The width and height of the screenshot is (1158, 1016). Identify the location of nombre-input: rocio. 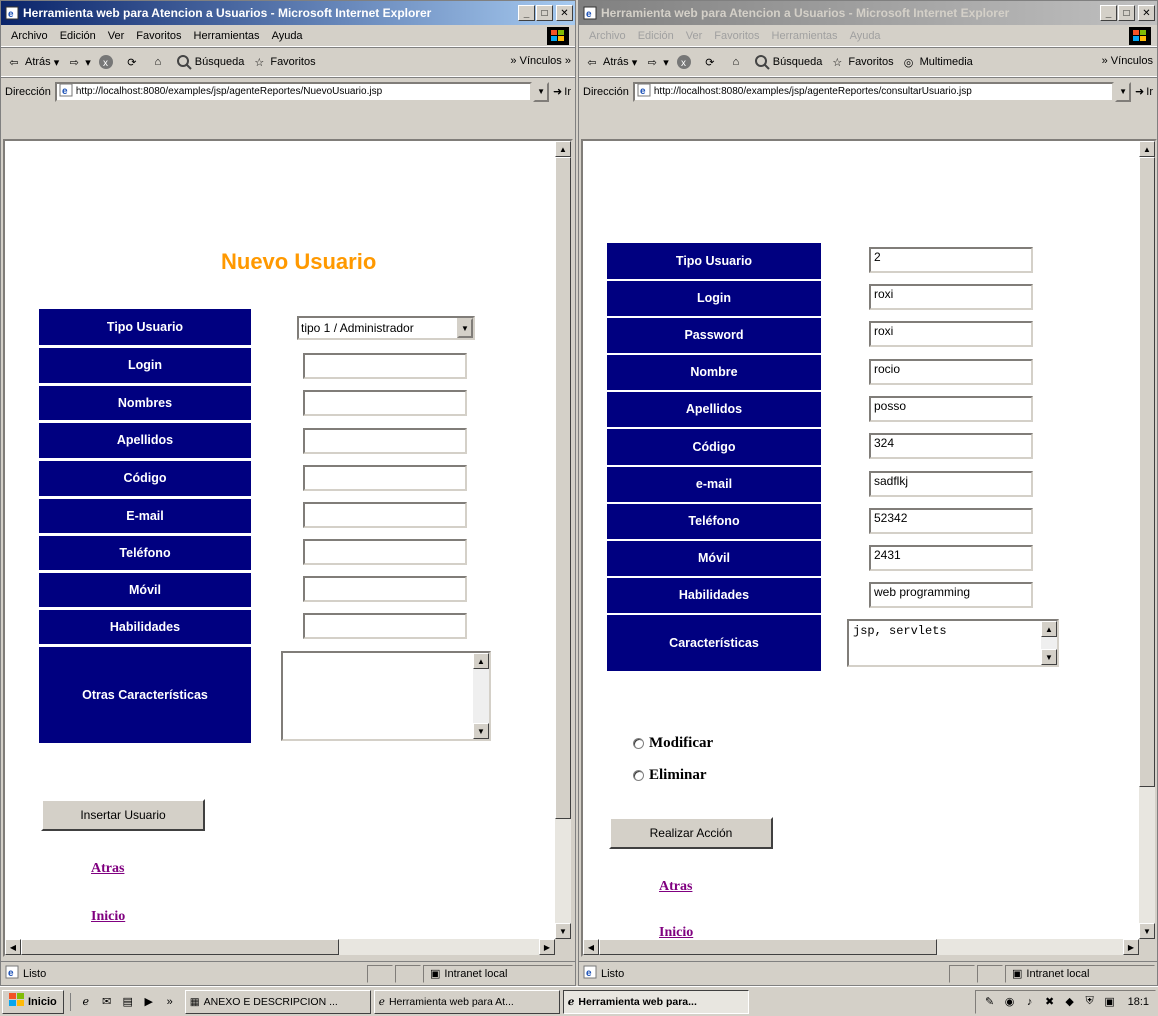
(951, 372).